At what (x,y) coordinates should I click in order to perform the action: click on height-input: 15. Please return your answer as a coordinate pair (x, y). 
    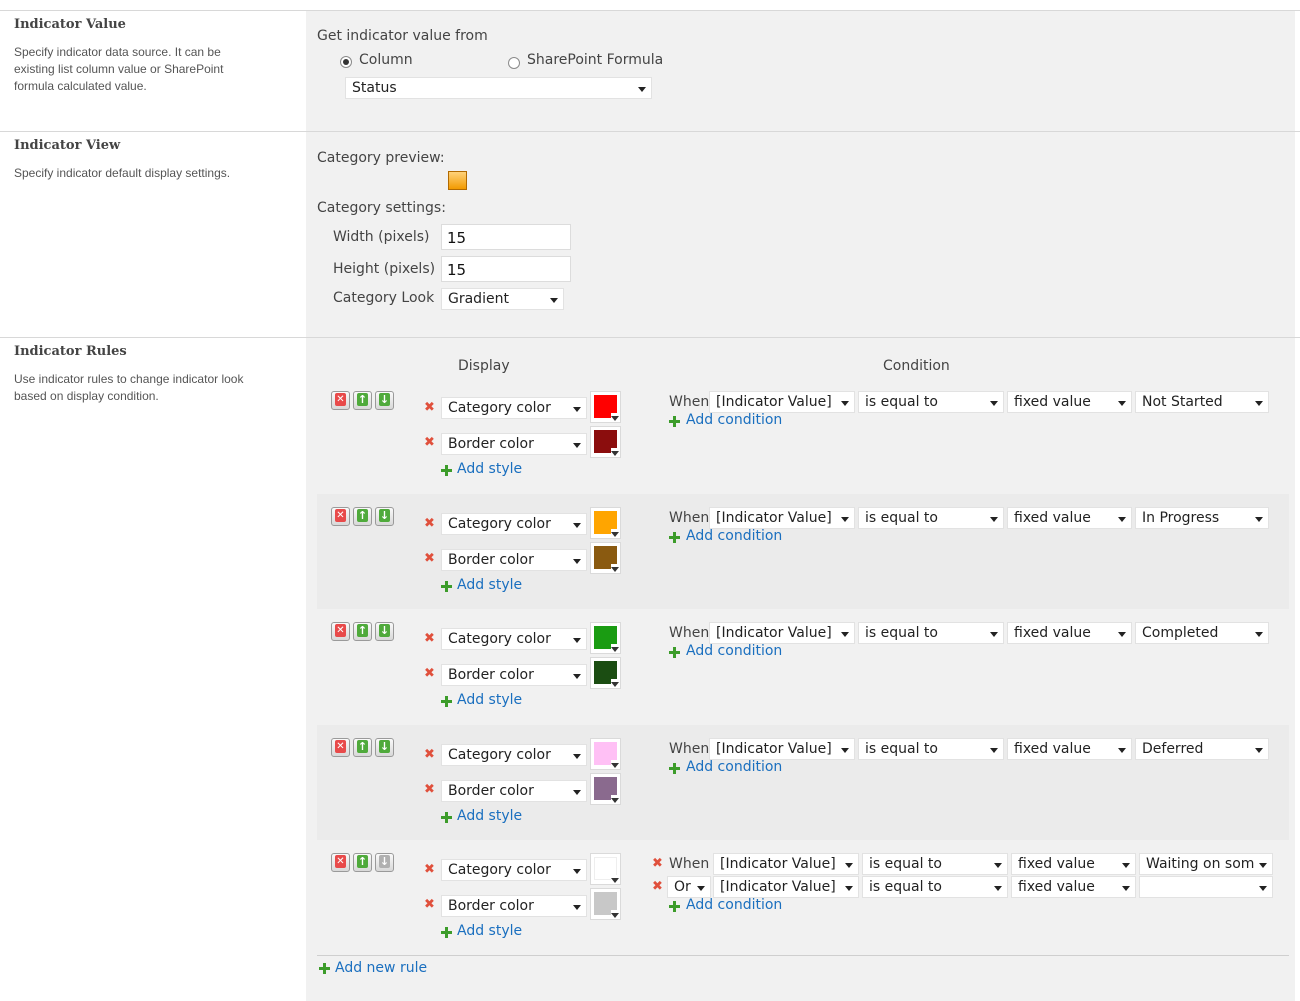
    Looking at the image, I should click on (506, 269).